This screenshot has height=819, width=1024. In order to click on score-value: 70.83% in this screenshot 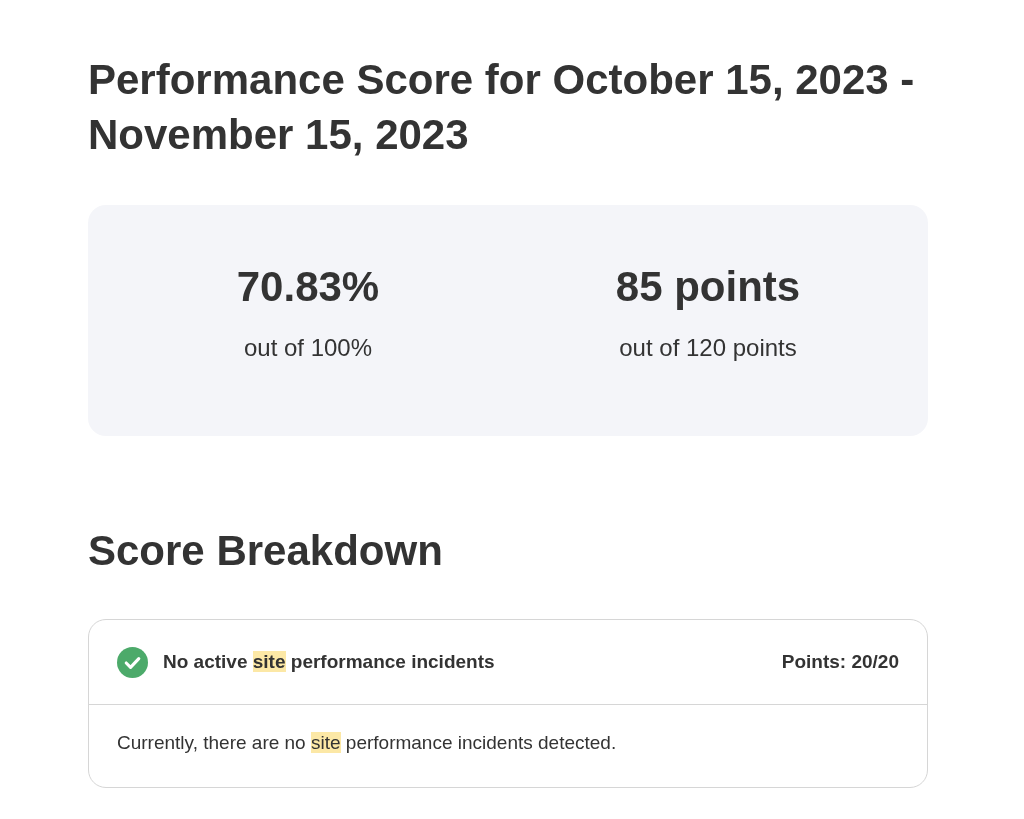, I will do `click(308, 287)`.